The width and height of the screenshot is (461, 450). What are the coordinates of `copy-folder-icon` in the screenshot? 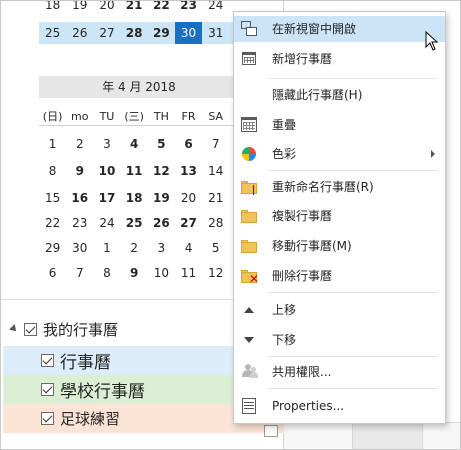 It's located at (249, 216).